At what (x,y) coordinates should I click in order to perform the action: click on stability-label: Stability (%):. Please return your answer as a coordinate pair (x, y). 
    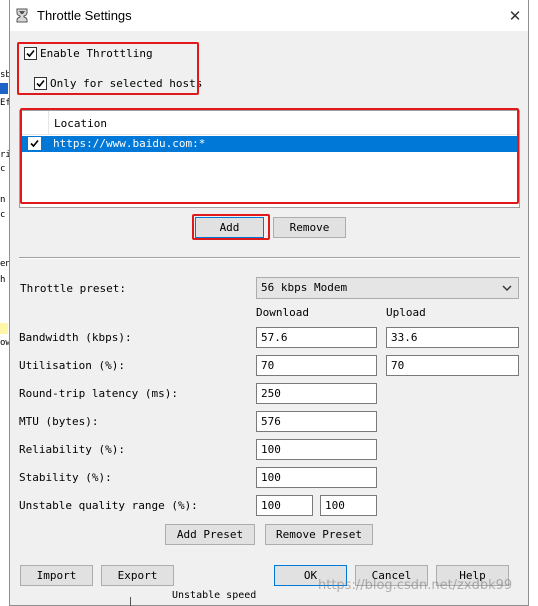
    Looking at the image, I should click on (65, 477).